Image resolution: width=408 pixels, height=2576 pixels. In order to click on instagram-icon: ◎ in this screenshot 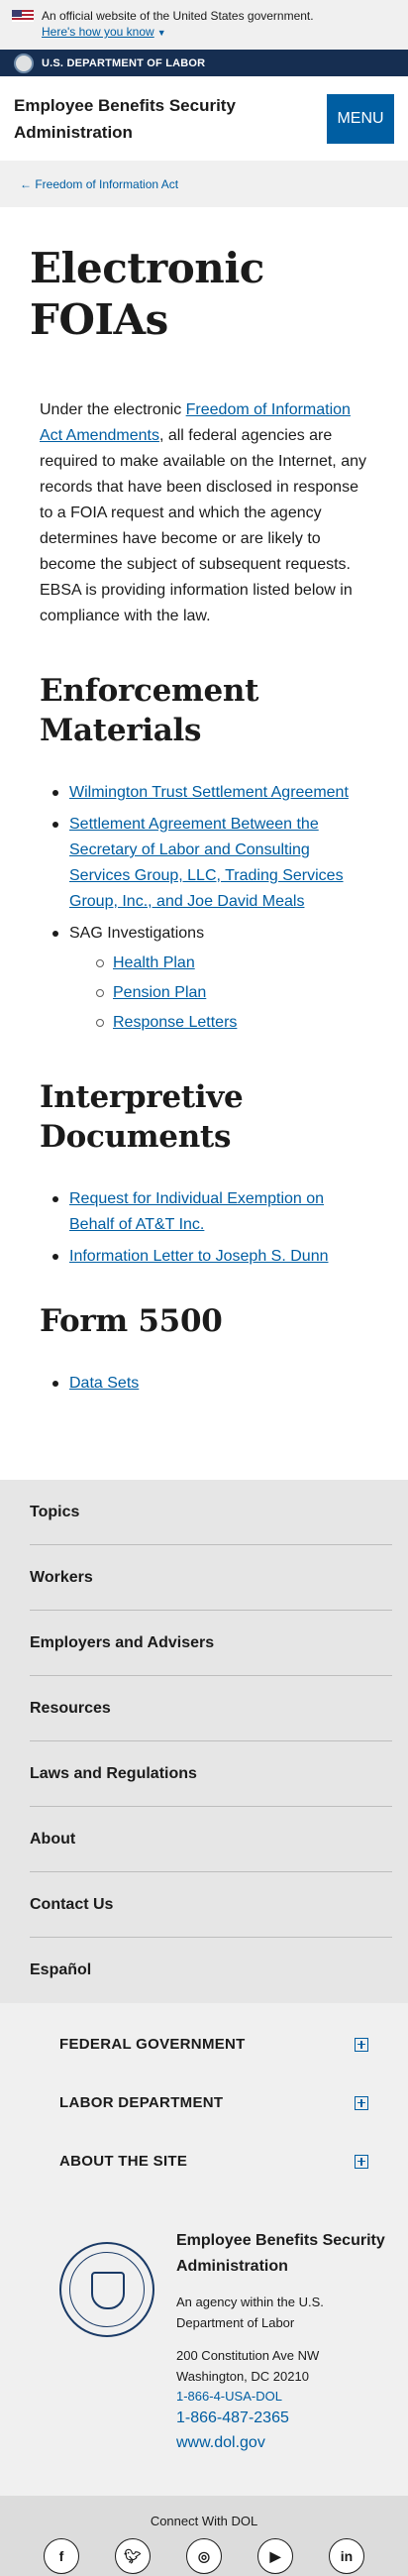, I will do `click(204, 2556)`.